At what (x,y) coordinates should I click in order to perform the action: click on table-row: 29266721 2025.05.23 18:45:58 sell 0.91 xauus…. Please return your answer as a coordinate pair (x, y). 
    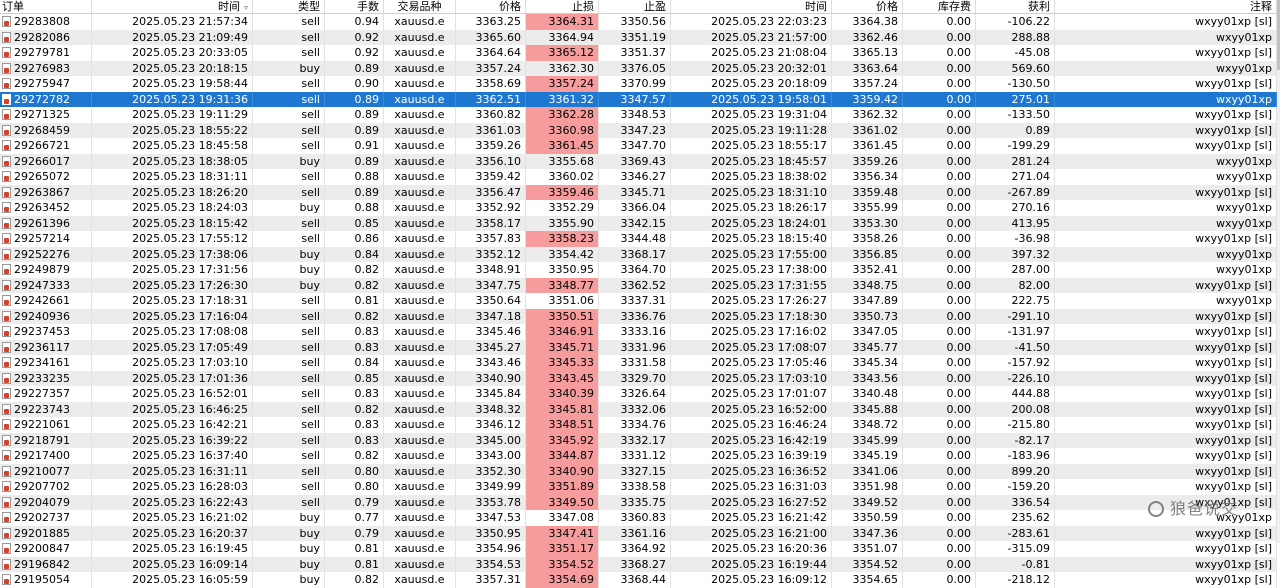
    Looking at the image, I should click on (638, 146).